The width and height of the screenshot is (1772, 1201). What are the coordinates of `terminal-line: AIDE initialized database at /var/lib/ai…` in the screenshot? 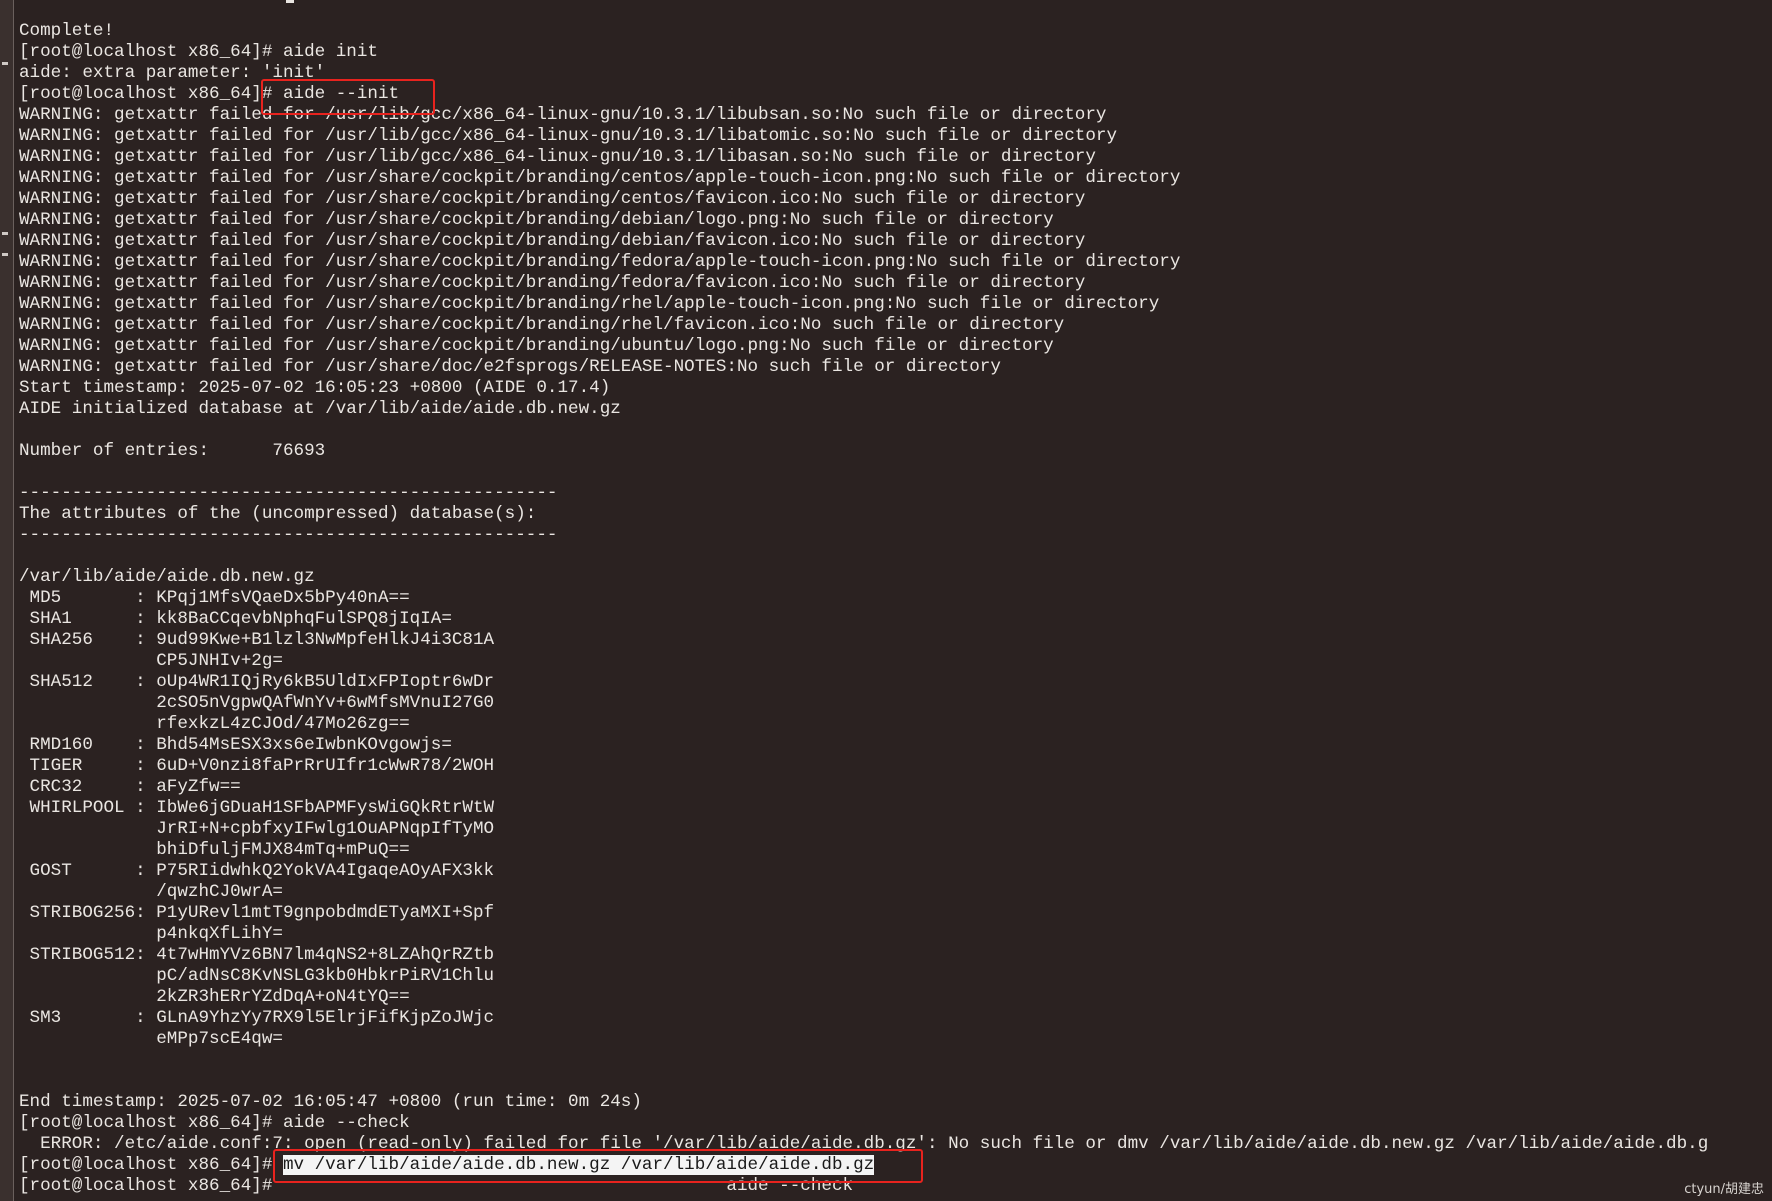 It's located at (320, 409).